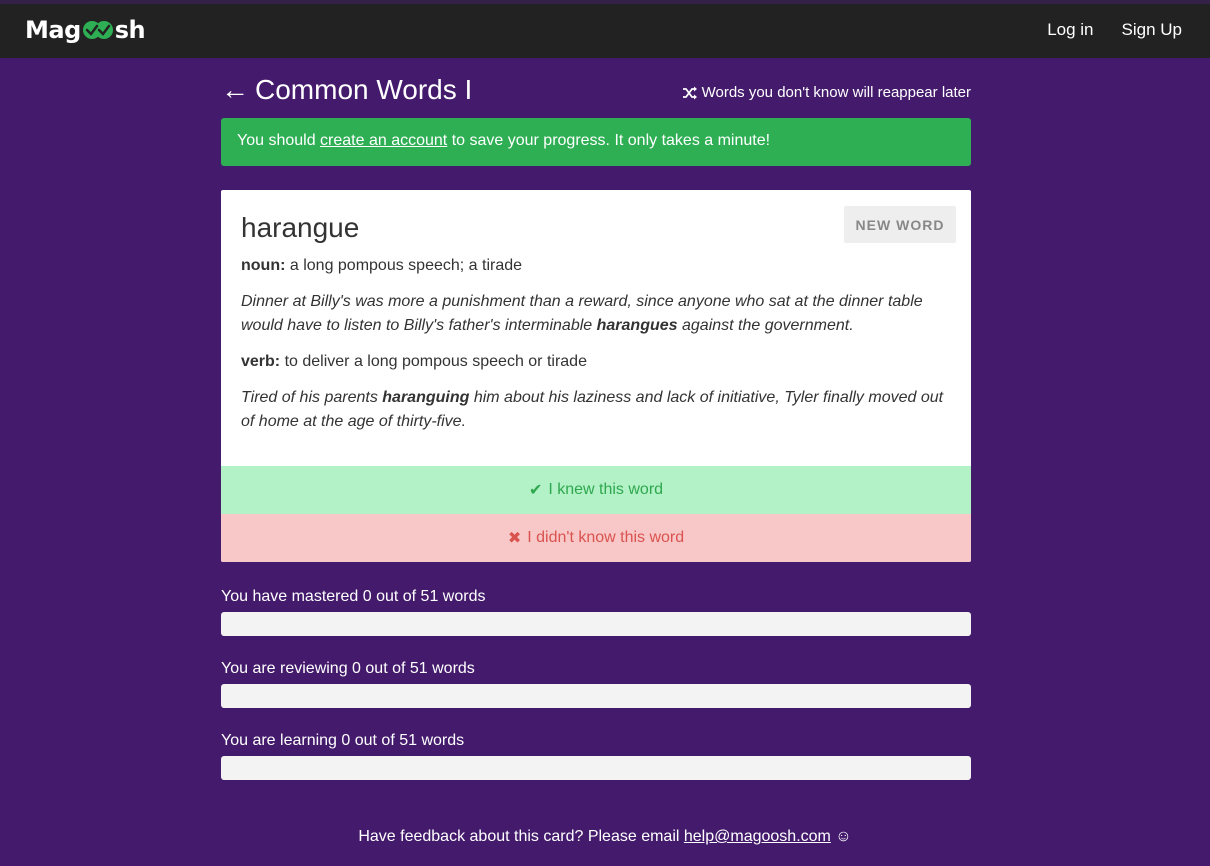 The image size is (1210, 866). What do you see at coordinates (1152, 30) in the screenshot?
I see `signup-link: Sign Up` at bounding box center [1152, 30].